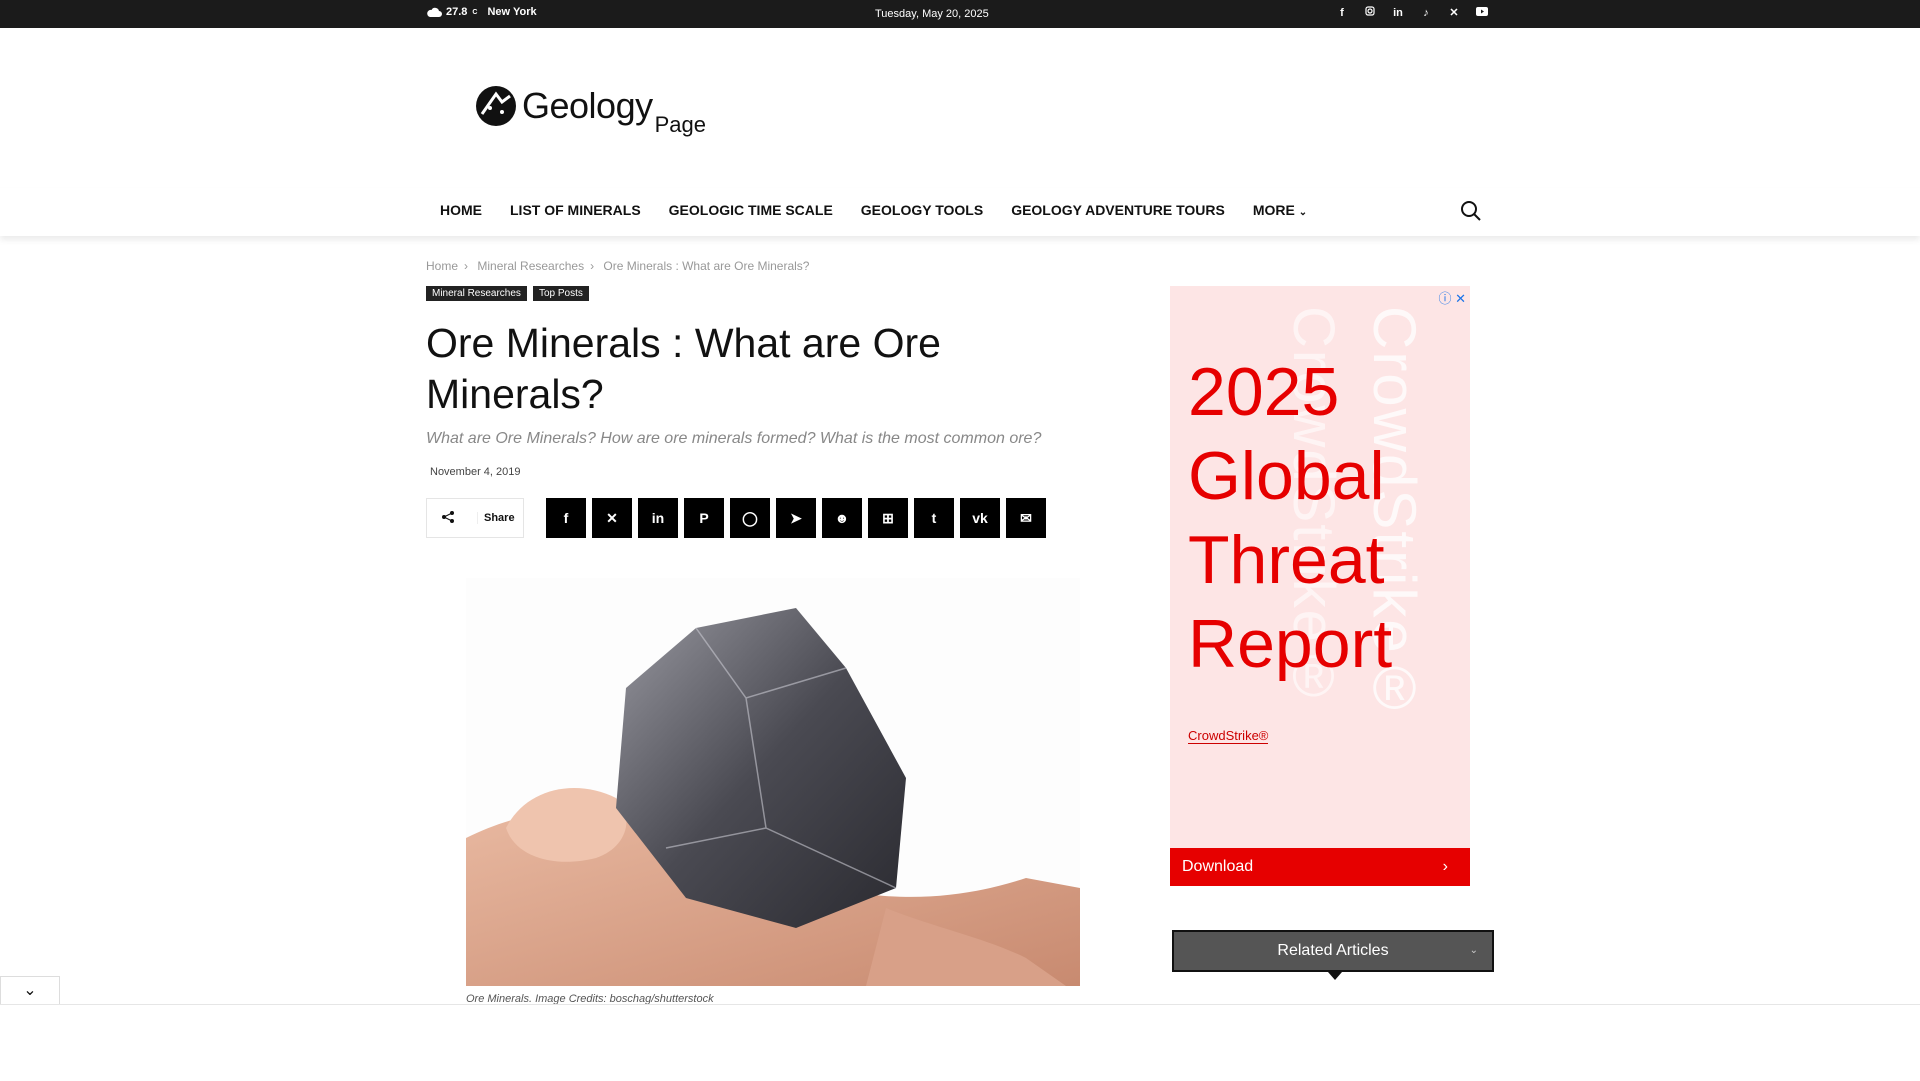 Image resolution: width=1920 pixels, height=1081 pixels. I want to click on nav-item-geology-tools: GEOLOGY TOOLS, so click(922, 210).